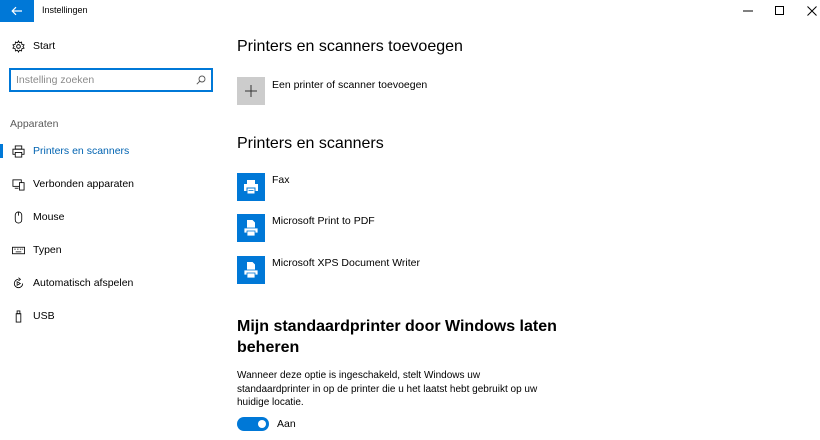 The image size is (820, 440). I want to click on printer-icon, so click(18, 151).